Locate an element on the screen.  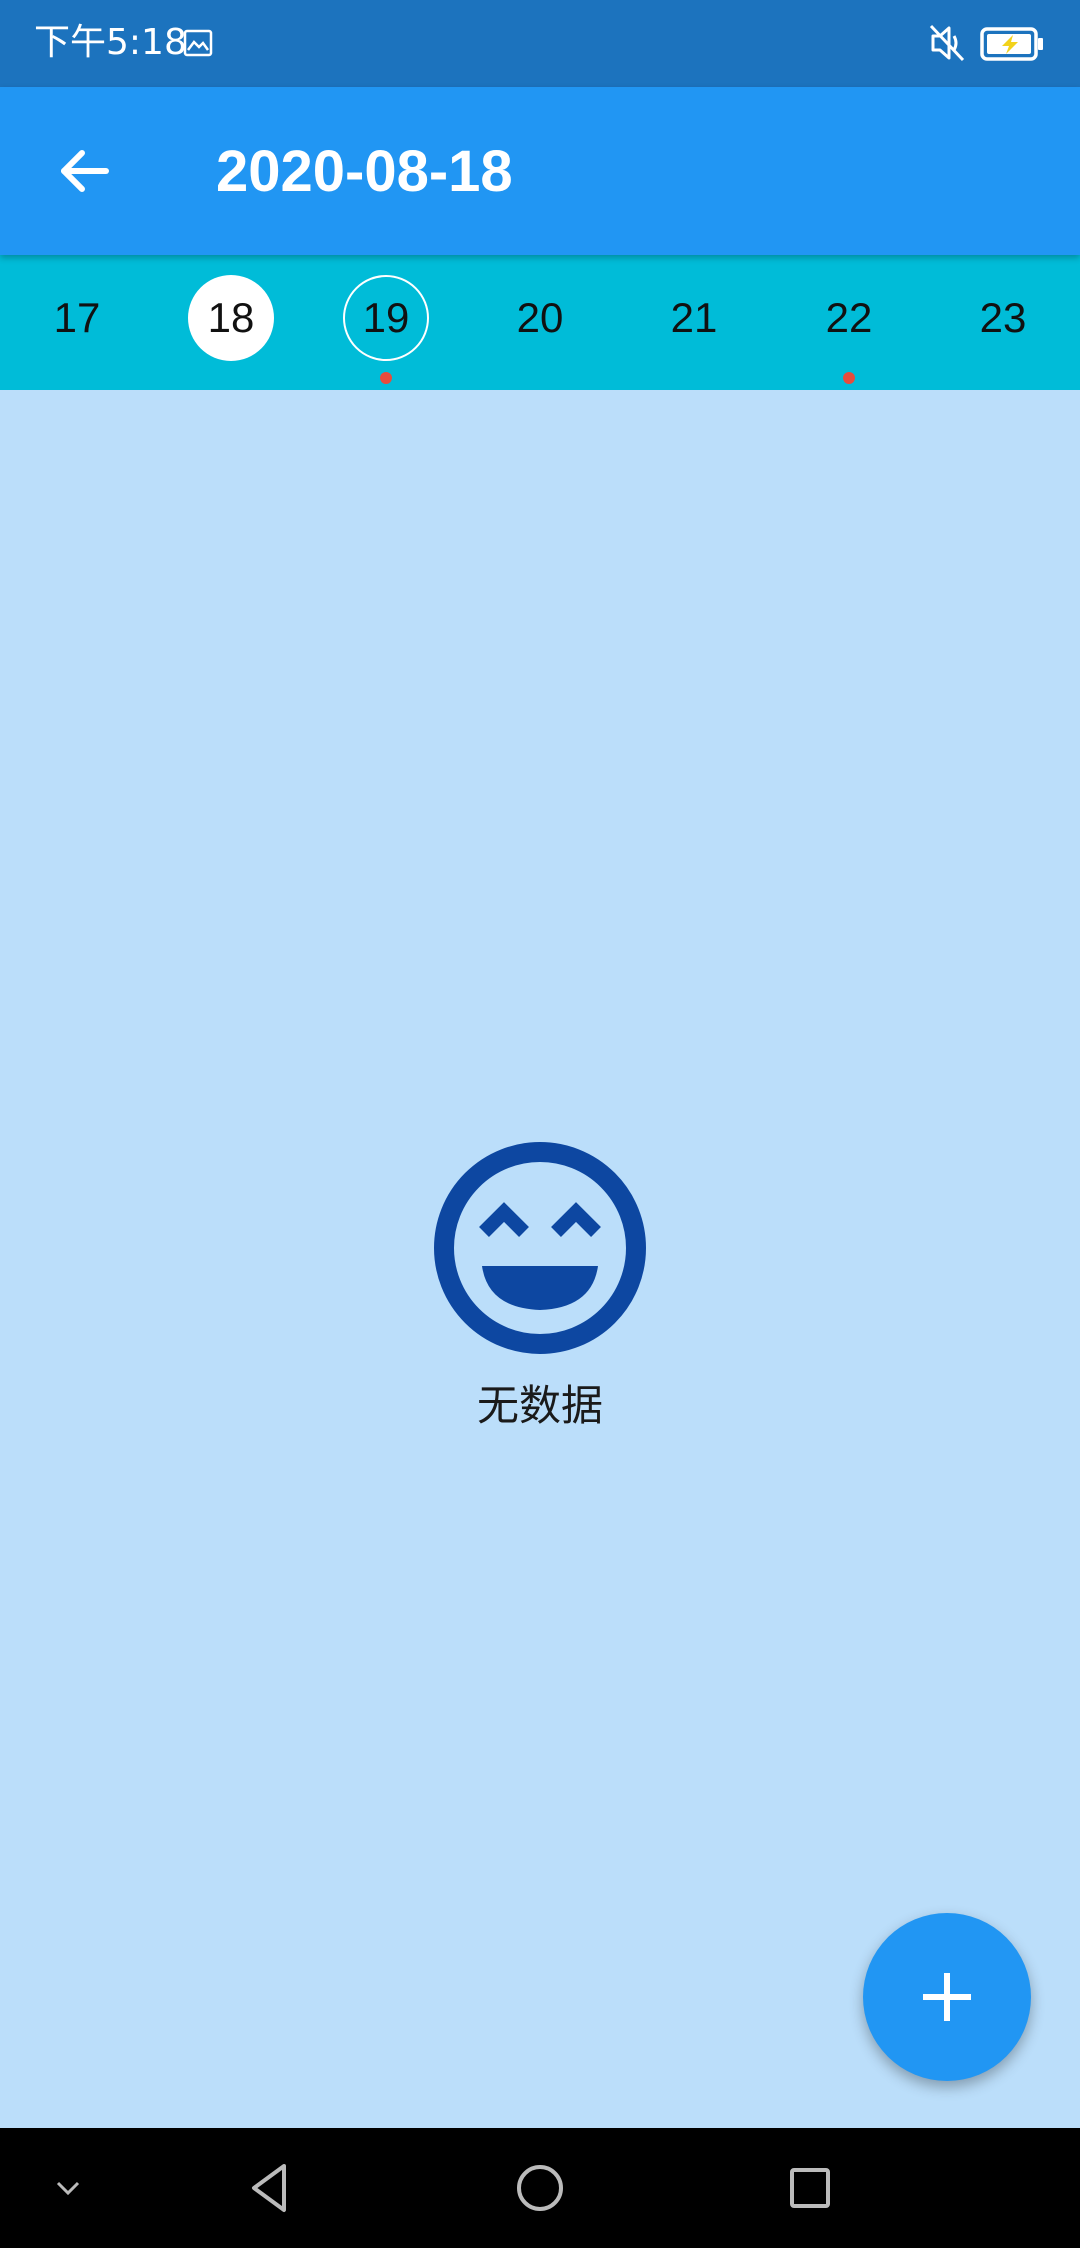
nav-hide-button is located at coordinates (68, 2188).